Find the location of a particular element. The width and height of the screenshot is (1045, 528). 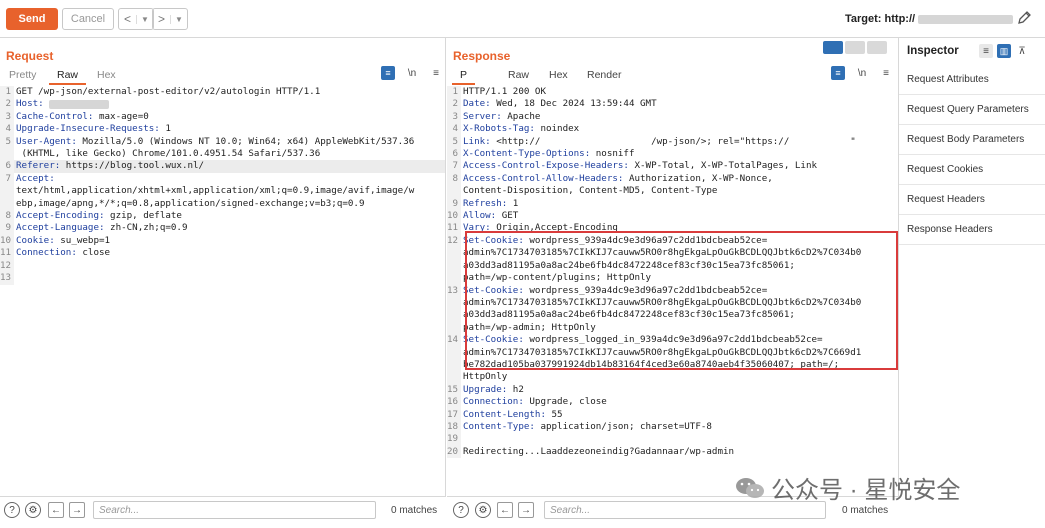

forward-button: > ▼ is located at coordinates (170, 19).